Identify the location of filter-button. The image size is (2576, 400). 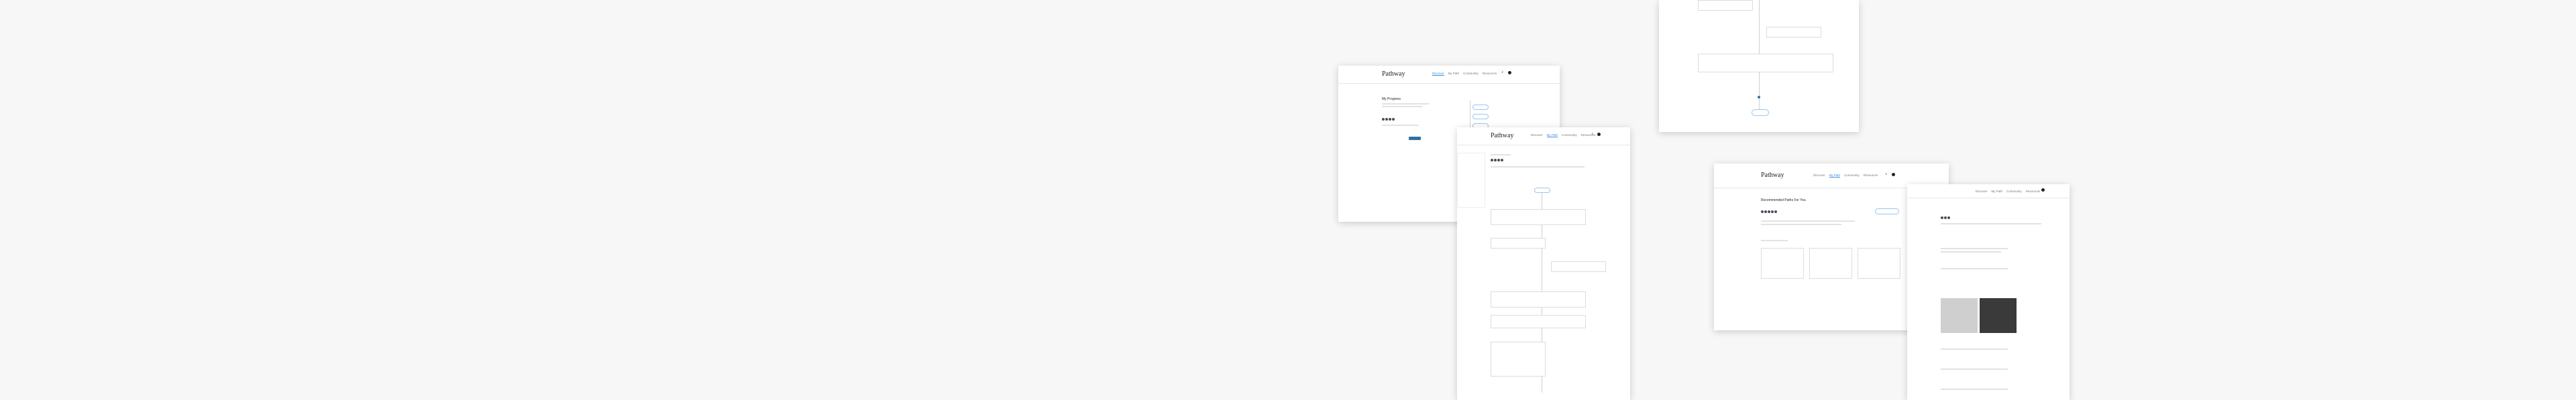
(1887, 211).